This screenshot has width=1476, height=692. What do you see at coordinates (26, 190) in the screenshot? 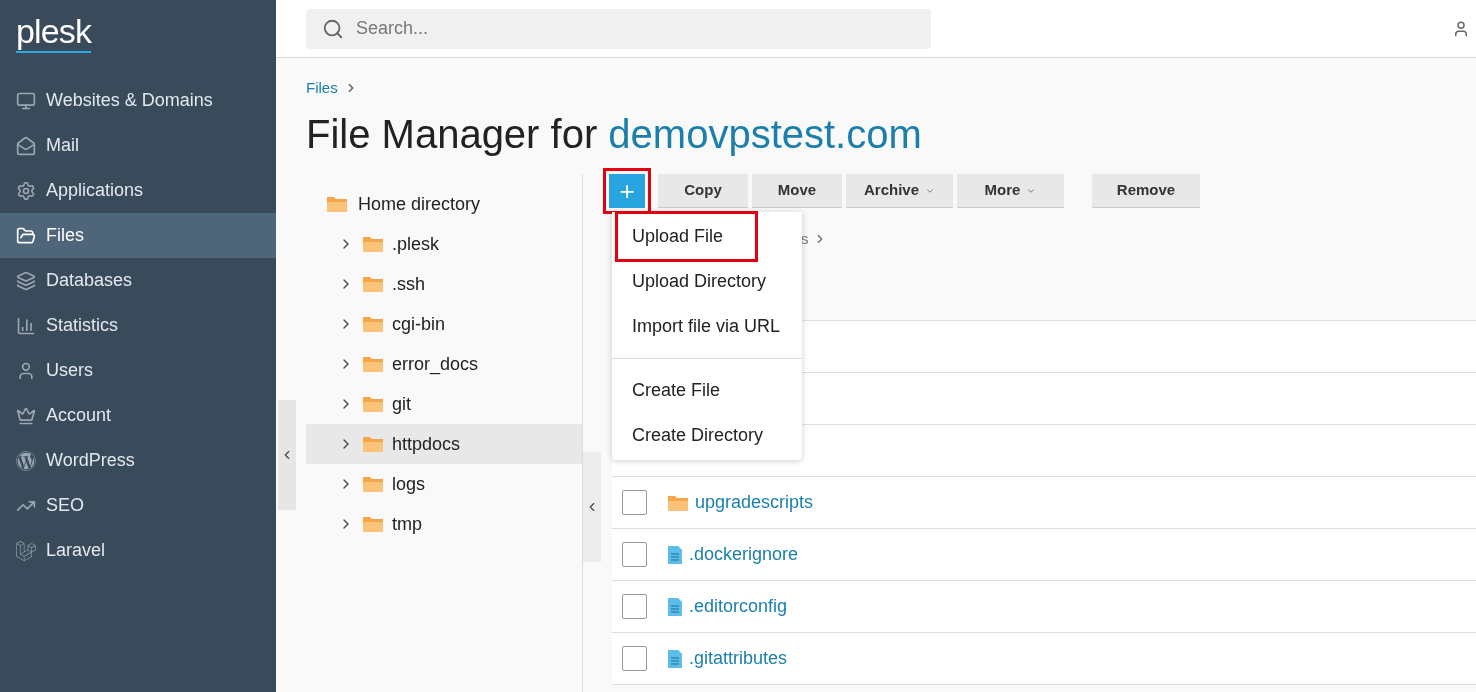
I see `gear-icon` at bounding box center [26, 190].